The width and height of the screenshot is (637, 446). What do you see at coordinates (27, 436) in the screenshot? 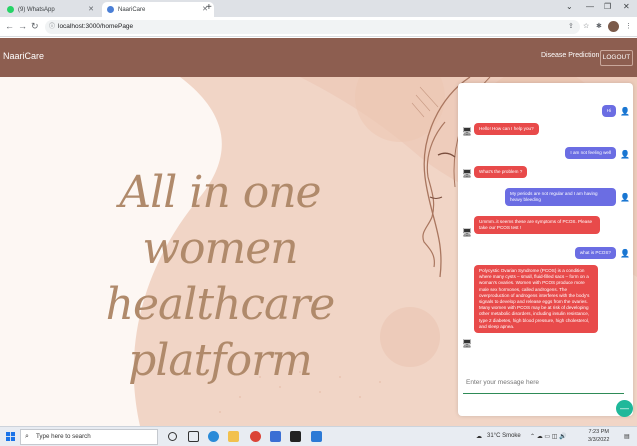
I see `search-icon: ⌕` at bounding box center [27, 436].